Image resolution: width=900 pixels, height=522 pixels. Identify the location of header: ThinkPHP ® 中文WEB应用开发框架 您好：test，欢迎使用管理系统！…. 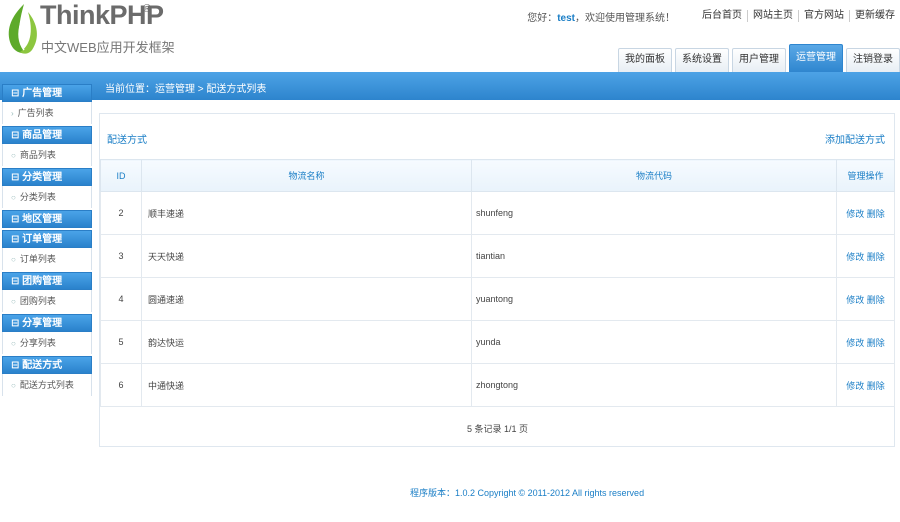
(450, 36).